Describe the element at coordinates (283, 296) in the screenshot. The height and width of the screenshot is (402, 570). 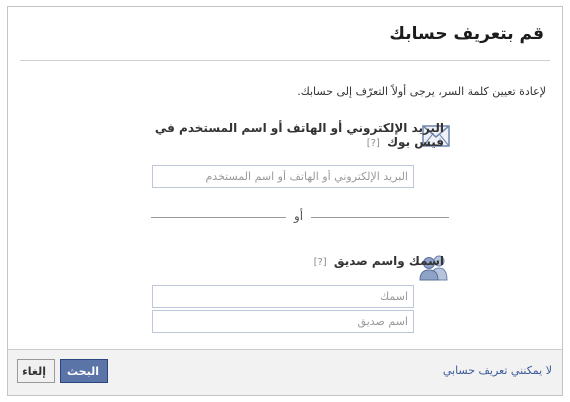
I see `your-name-input` at that location.